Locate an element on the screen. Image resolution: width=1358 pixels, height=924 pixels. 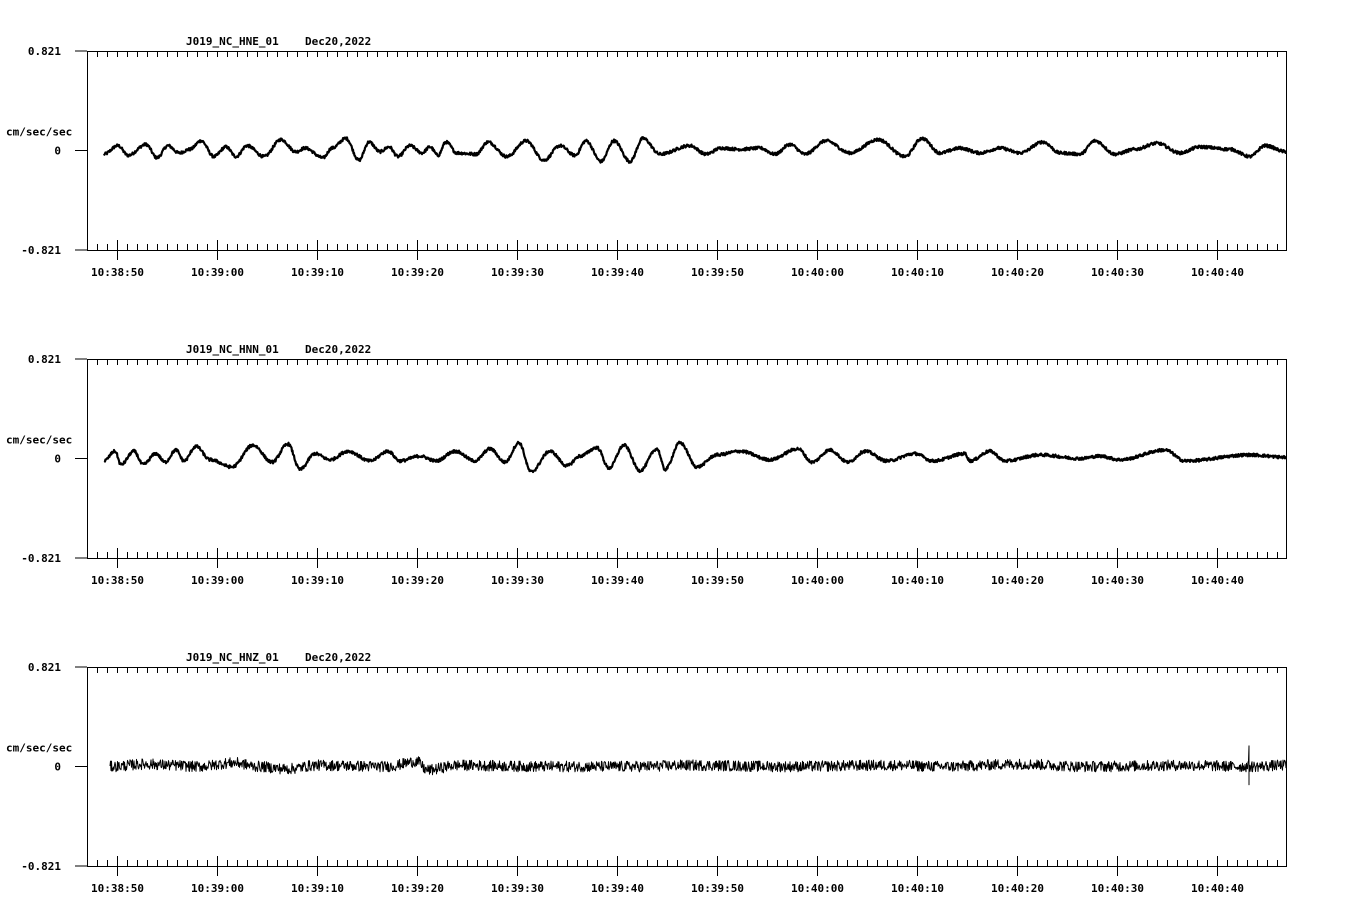
channel-title: J019_NC_HNZ_01 is located at coordinates (232, 657).